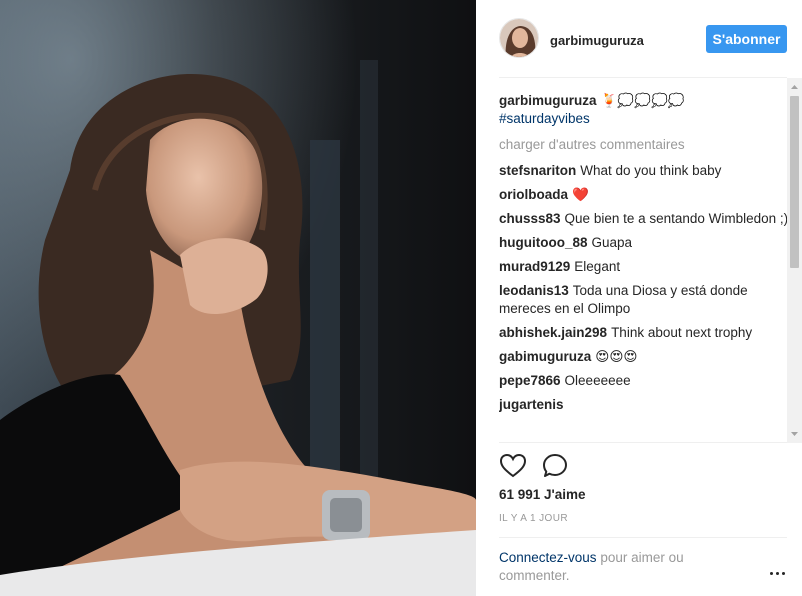 The height and width of the screenshot is (596, 802). I want to click on comment-item: murad9129 Elegant, so click(644, 267).